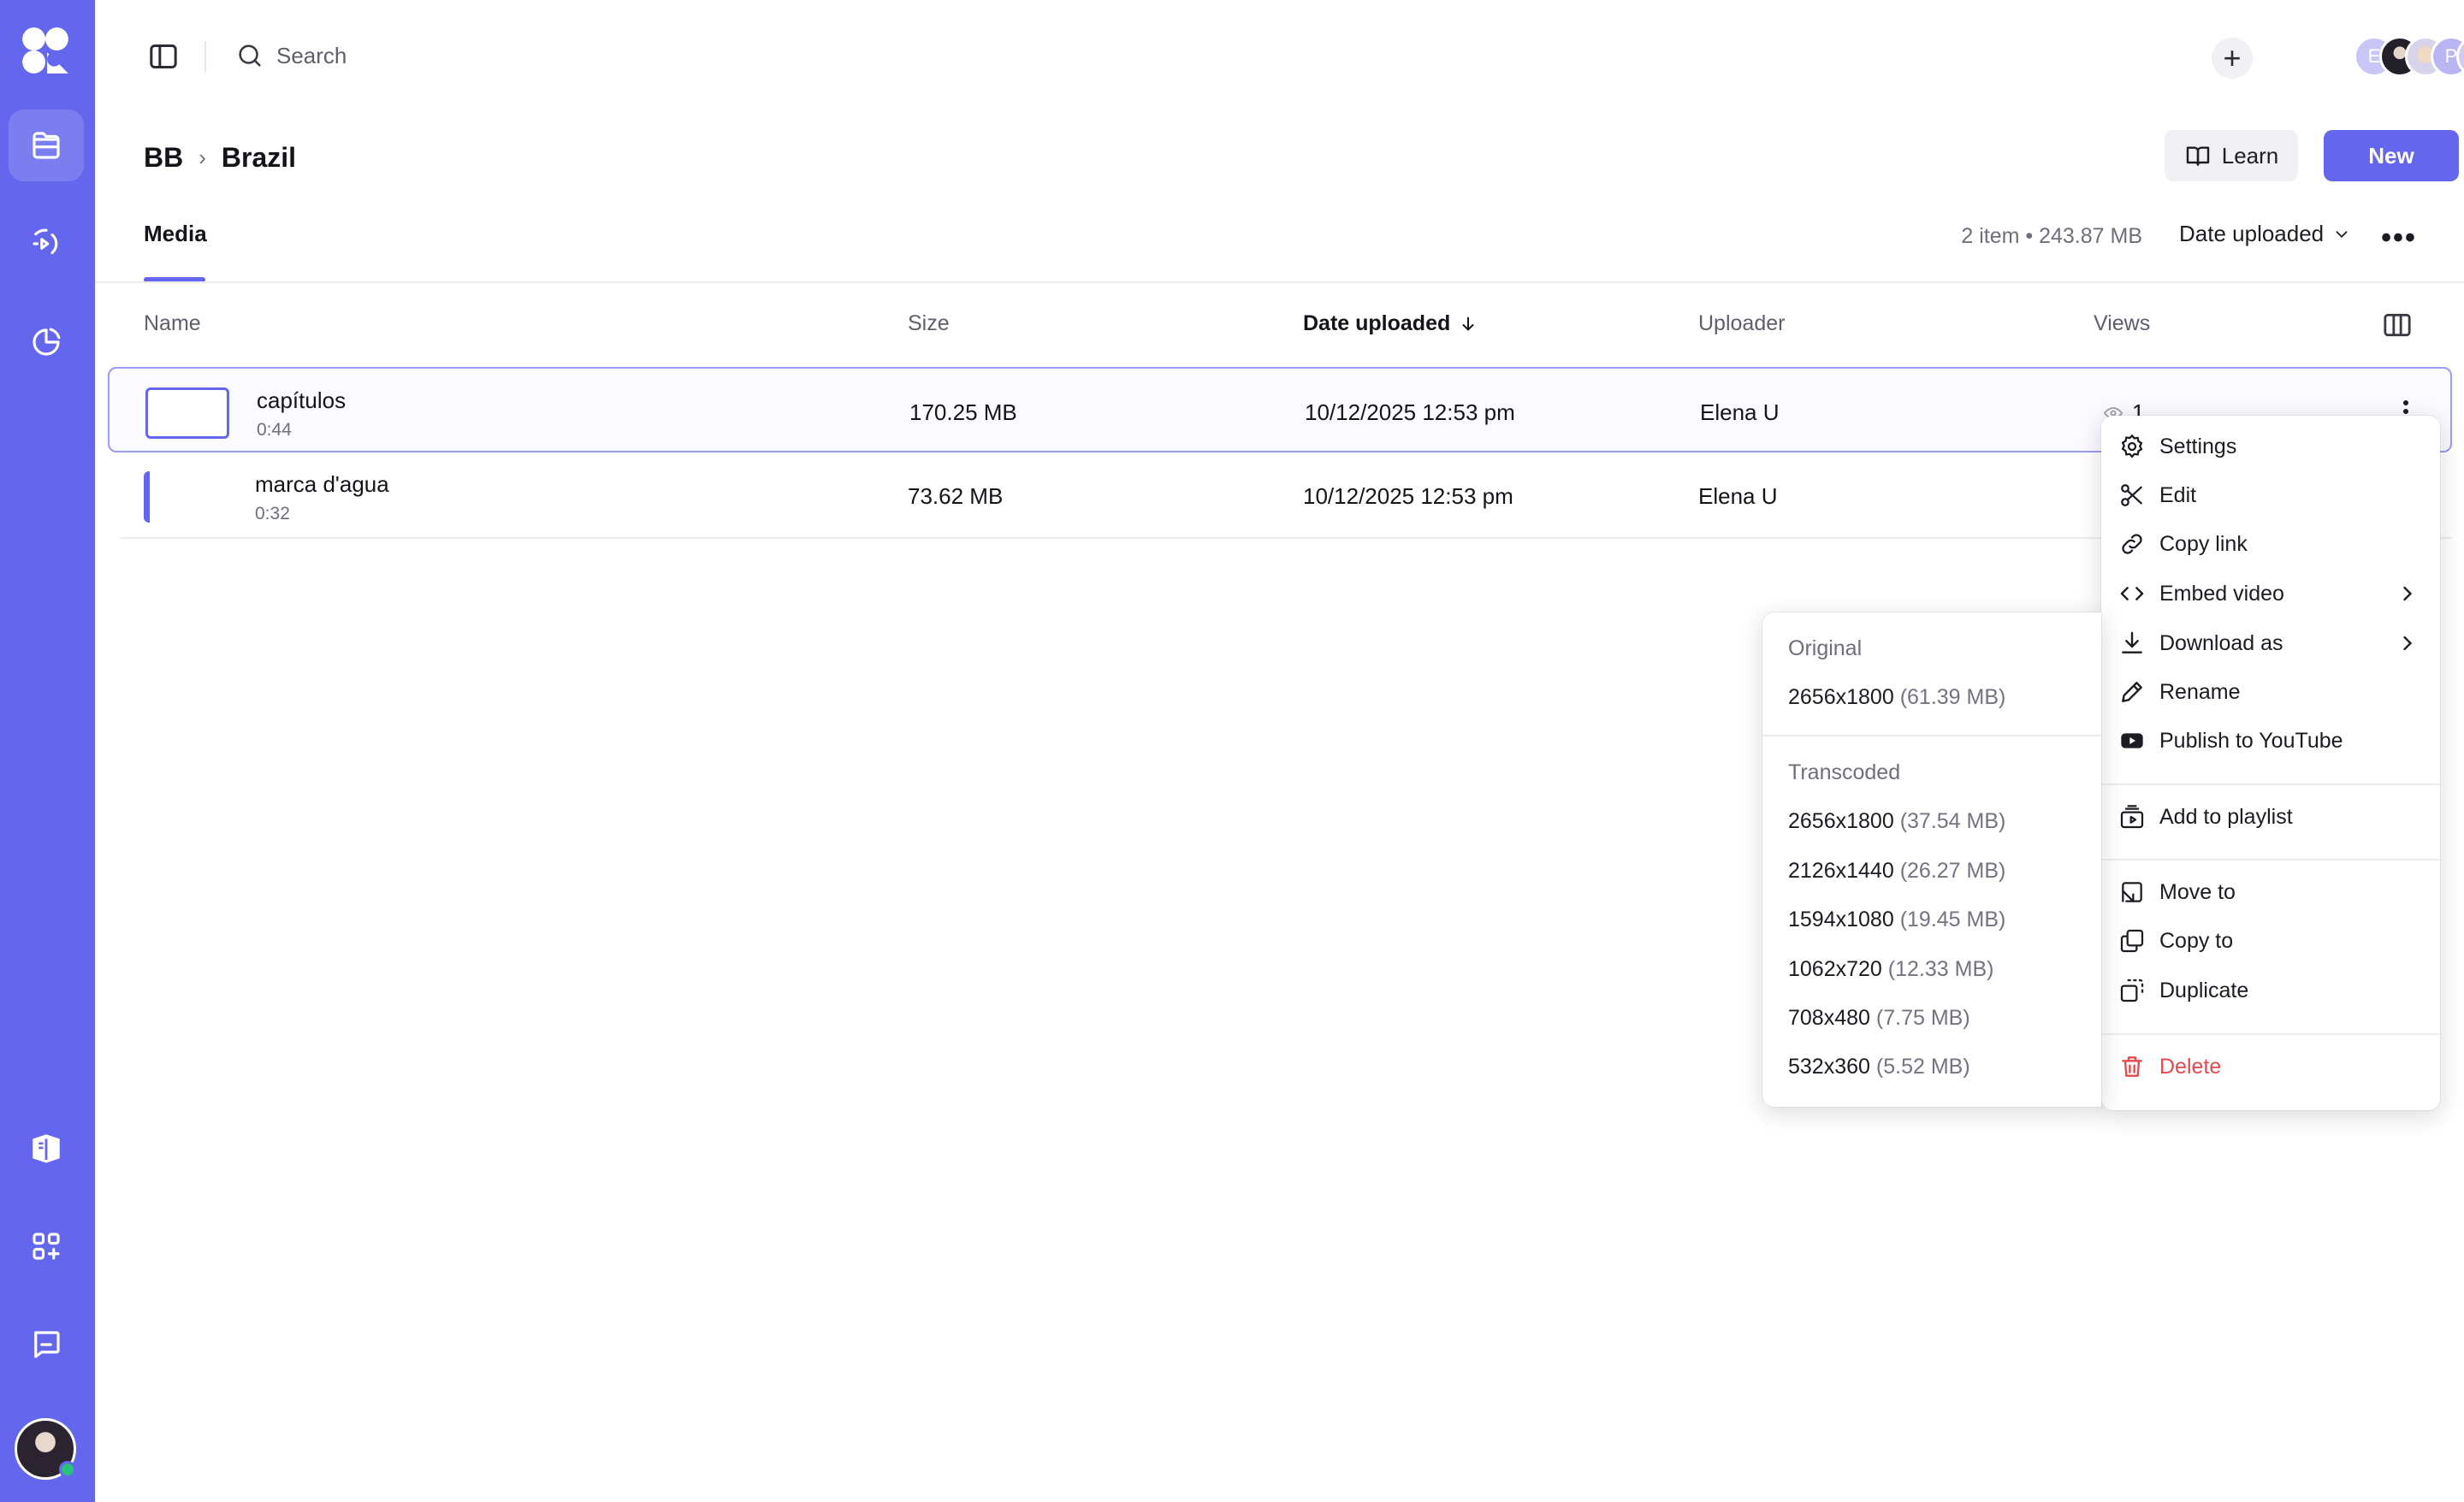  I want to click on sort-label: Date uploaded, so click(2252, 233).